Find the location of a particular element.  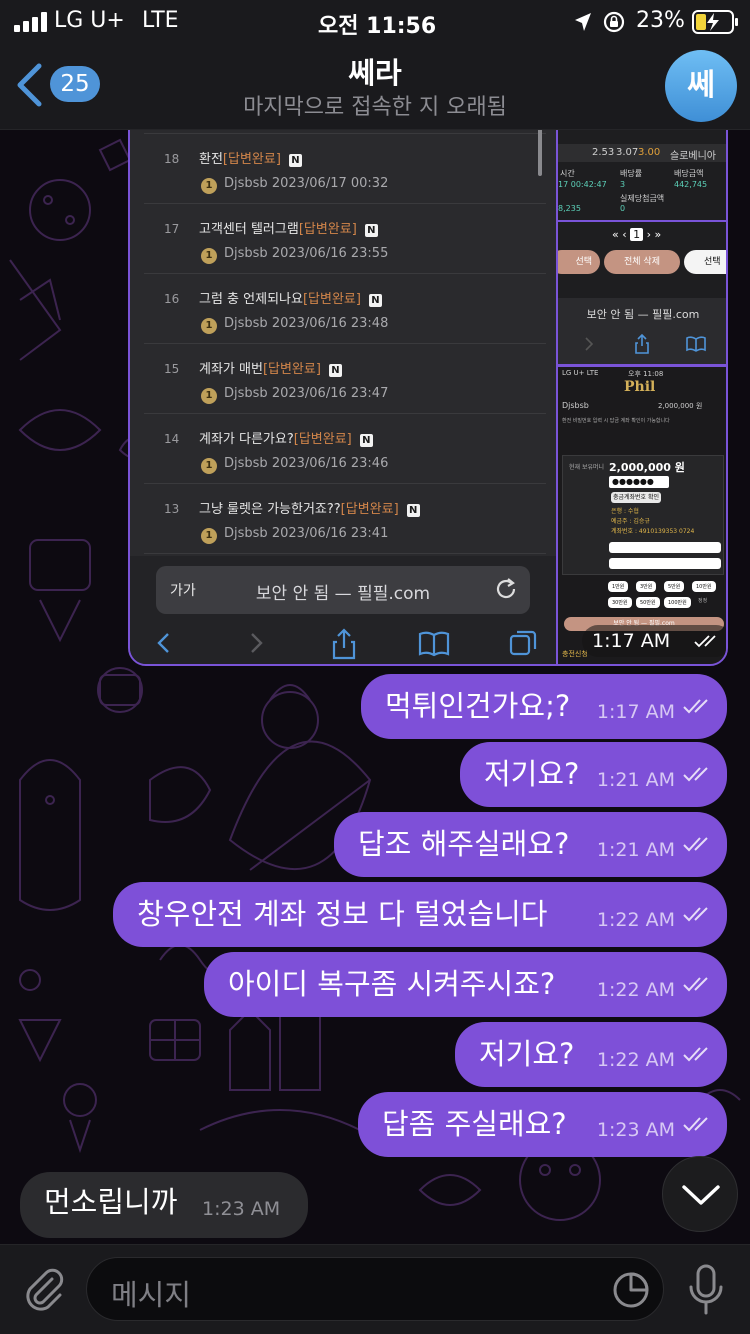

network-type: LTE is located at coordinates (160, 20).